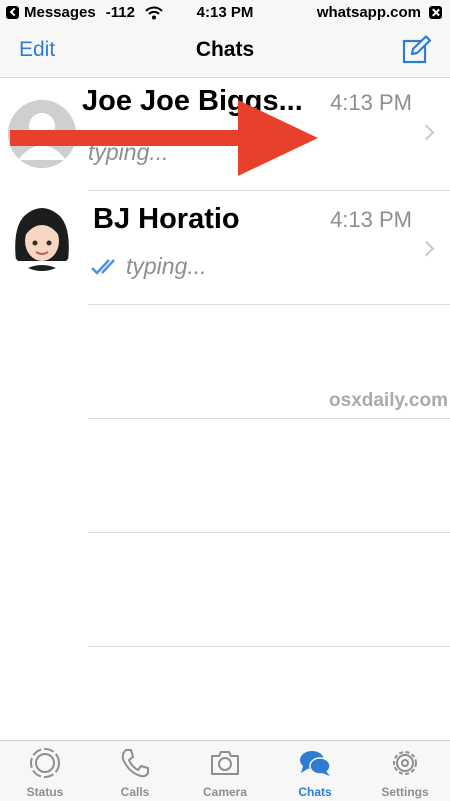  Describe the element at coordinates (405, 792) in the screenshot. I see `tab-label: Settings` at that location.